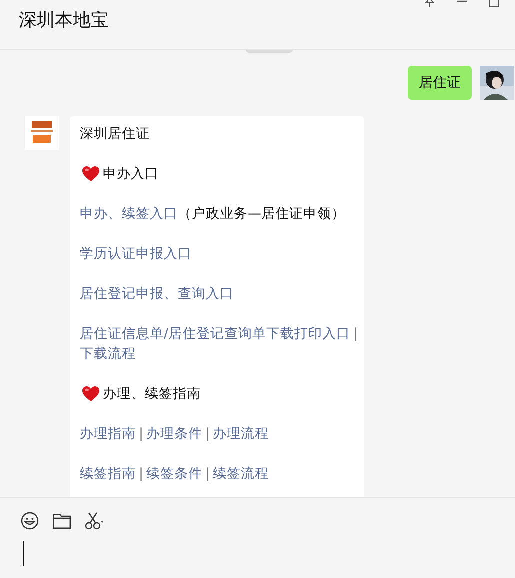 The height and width of the screenshot is (578, 515). I want to click on link: 居住登记申报、查询入口, so click(157, 294).